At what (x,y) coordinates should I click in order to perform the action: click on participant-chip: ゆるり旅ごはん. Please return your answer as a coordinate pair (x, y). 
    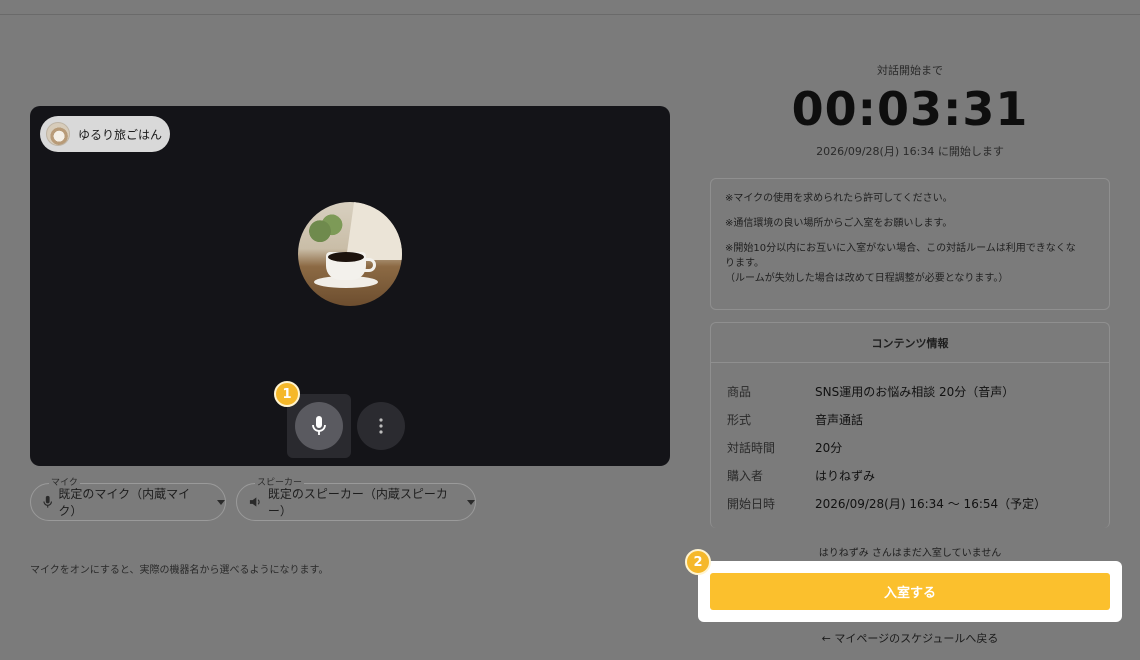
    Looking at the image, I should click on (105, 134).